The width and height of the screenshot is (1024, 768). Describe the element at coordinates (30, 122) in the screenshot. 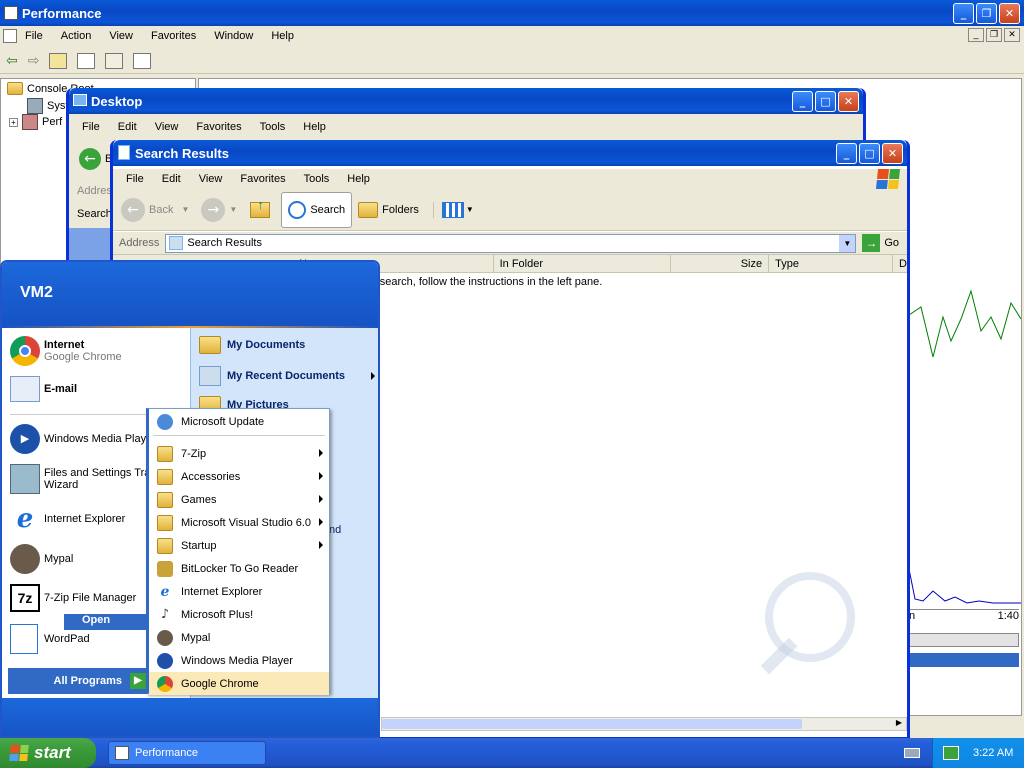

I see `logs-icon` at that location.